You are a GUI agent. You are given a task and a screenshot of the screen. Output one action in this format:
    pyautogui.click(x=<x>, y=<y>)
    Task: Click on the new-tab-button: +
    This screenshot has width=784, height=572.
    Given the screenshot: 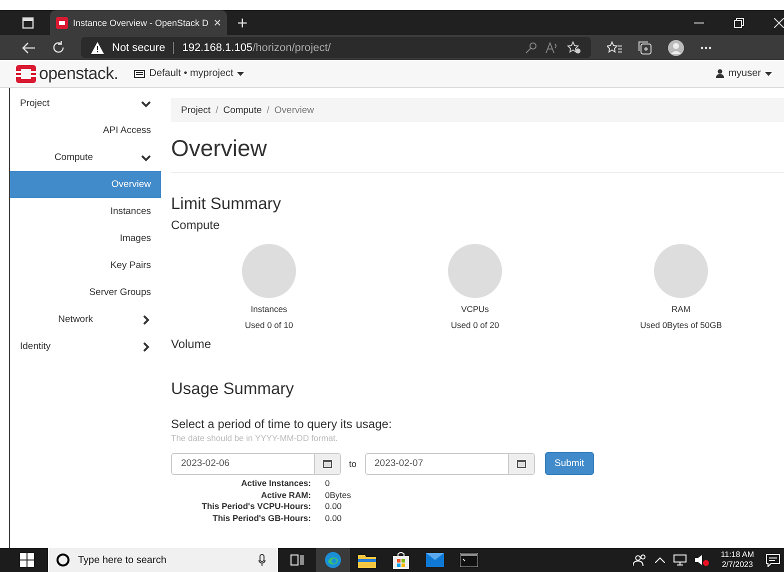 What is the action you would take?
    pyautogui.click(x=242, y=23)
    